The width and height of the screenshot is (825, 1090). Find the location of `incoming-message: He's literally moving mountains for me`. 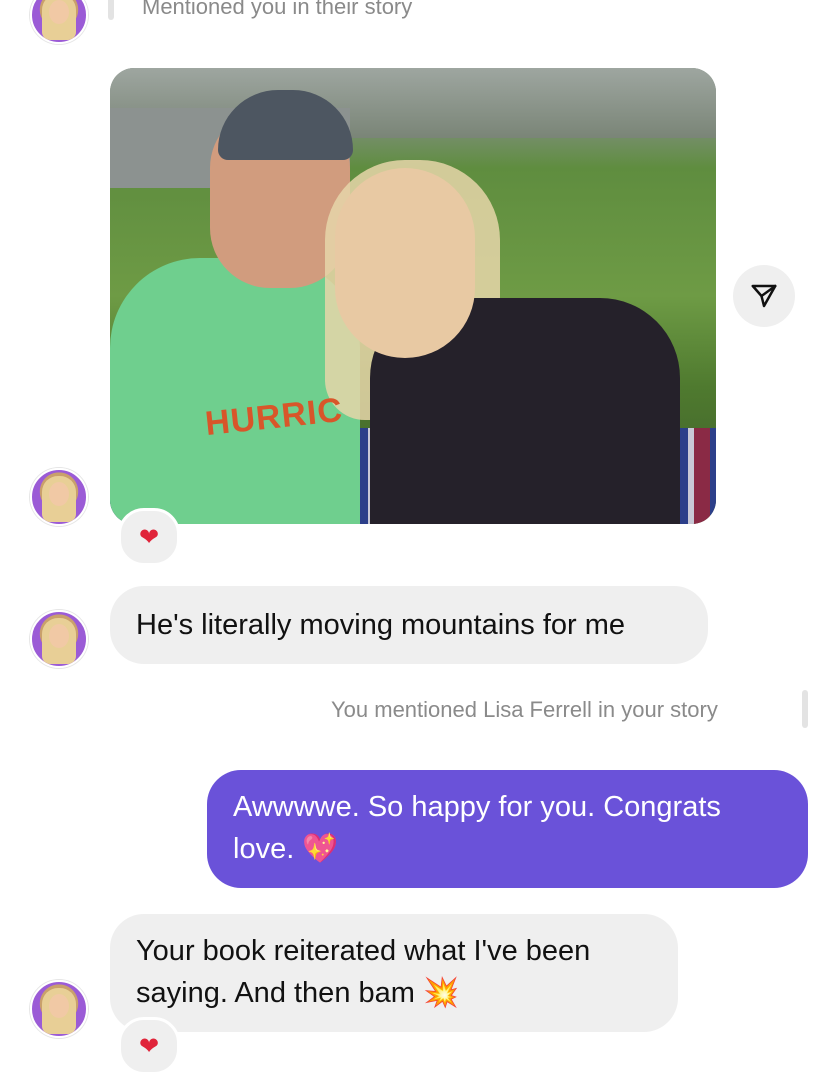

incoming-message: He's literally moving mountains for me is located at coordinates (409, 625).